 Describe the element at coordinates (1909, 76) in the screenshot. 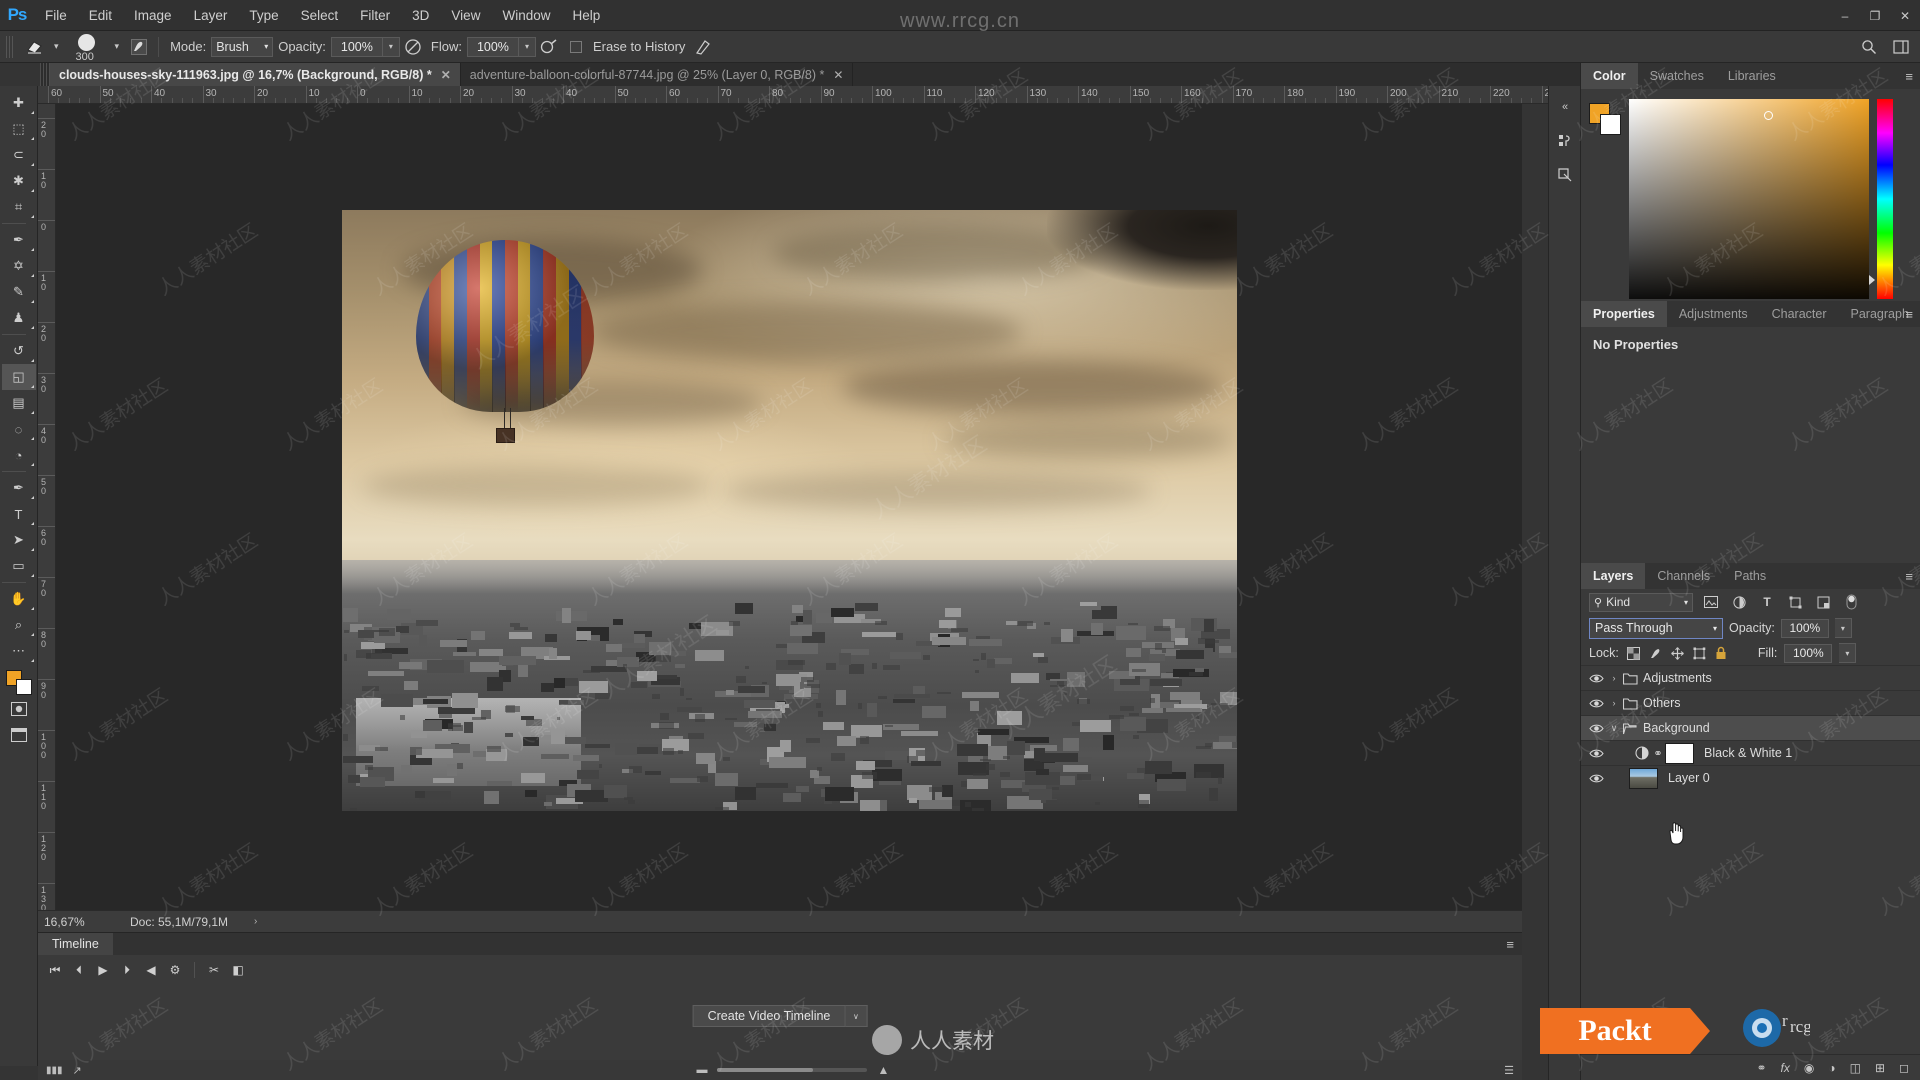

I see `color-panel-menu-icon: ≡` at that location.